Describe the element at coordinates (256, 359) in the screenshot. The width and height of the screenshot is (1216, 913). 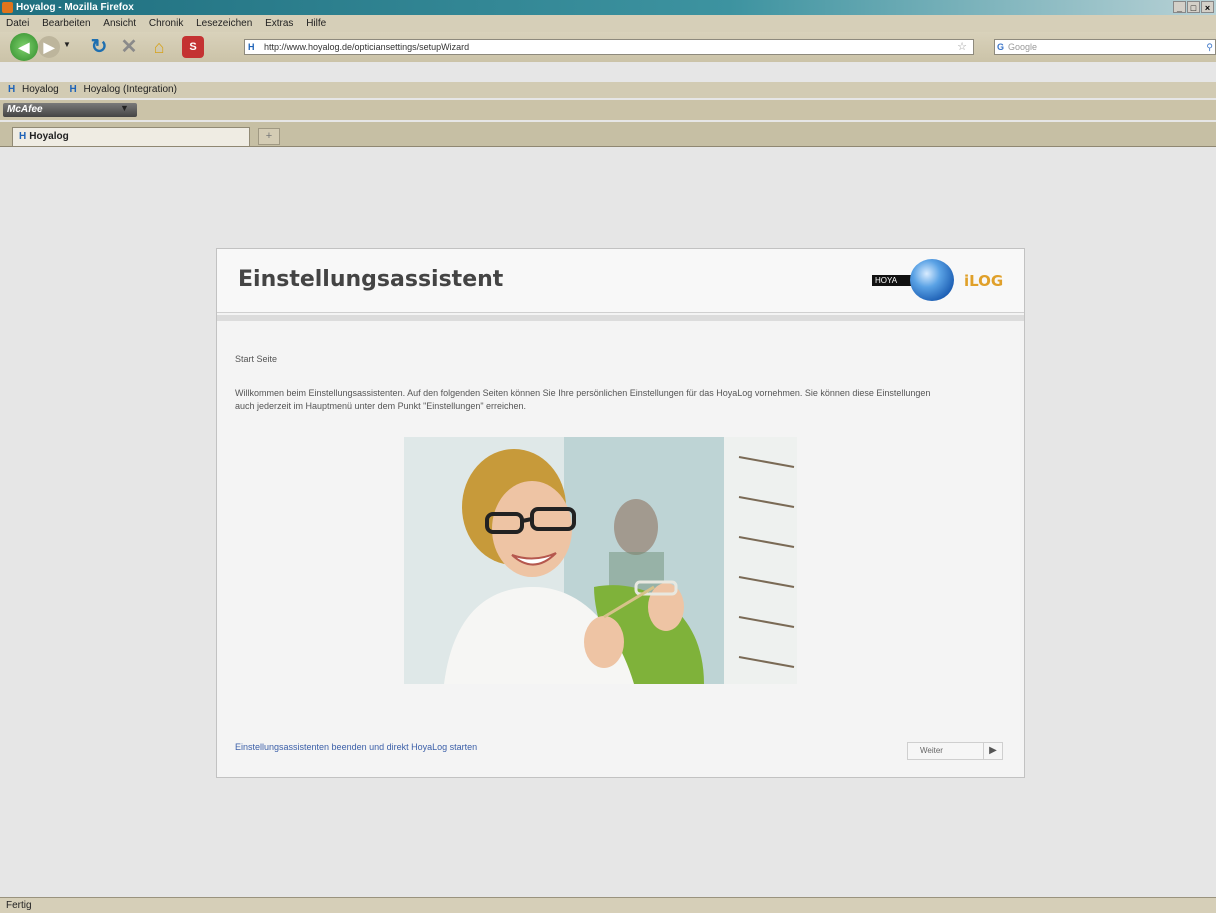
I see `section-title: Start Seite` at that location.